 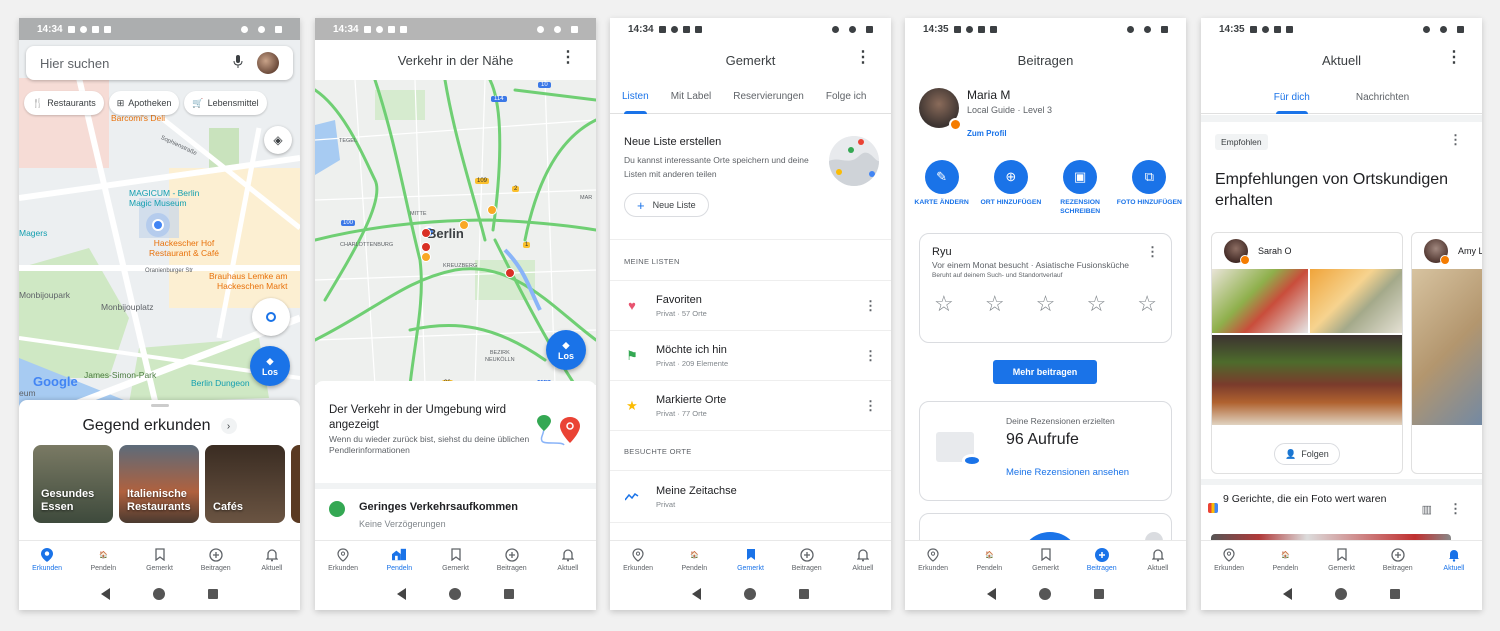 What do you see at coordinates (691, 97) in the screenshot?
I see `tab-mit-label: Mit Label` at bounding box center [691, 97].